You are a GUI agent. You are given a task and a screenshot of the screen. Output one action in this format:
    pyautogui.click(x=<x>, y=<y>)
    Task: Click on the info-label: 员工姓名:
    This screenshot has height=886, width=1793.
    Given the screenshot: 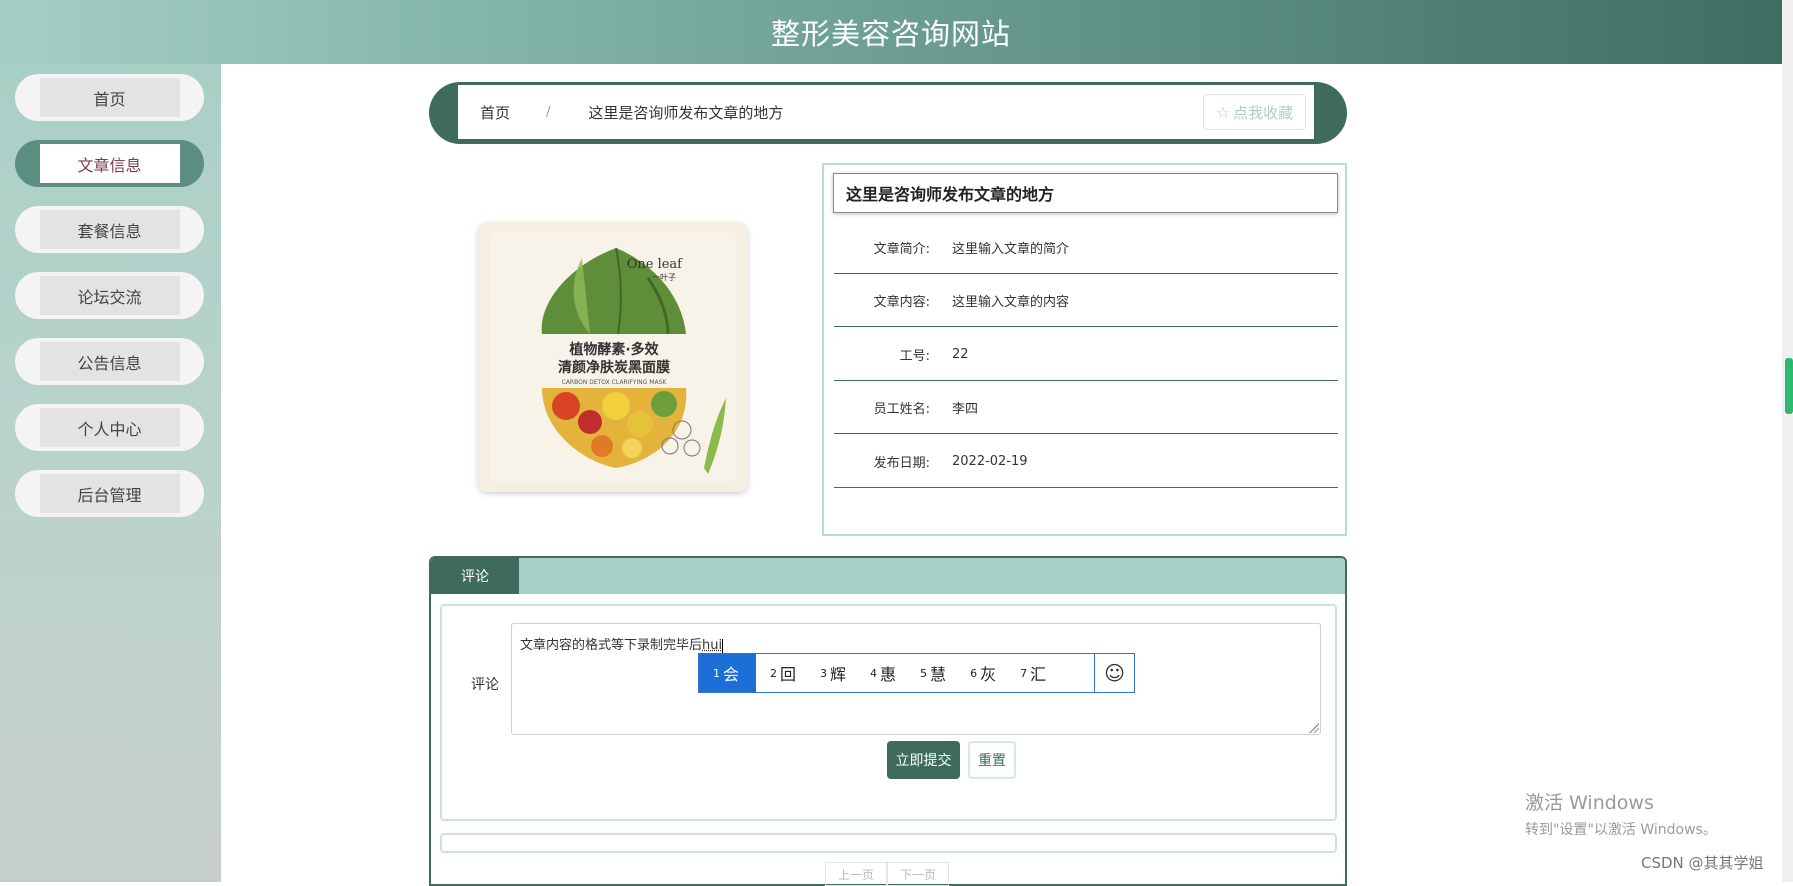 What is the action you would take?
    pyautogui.click(x=882, y=407)
    